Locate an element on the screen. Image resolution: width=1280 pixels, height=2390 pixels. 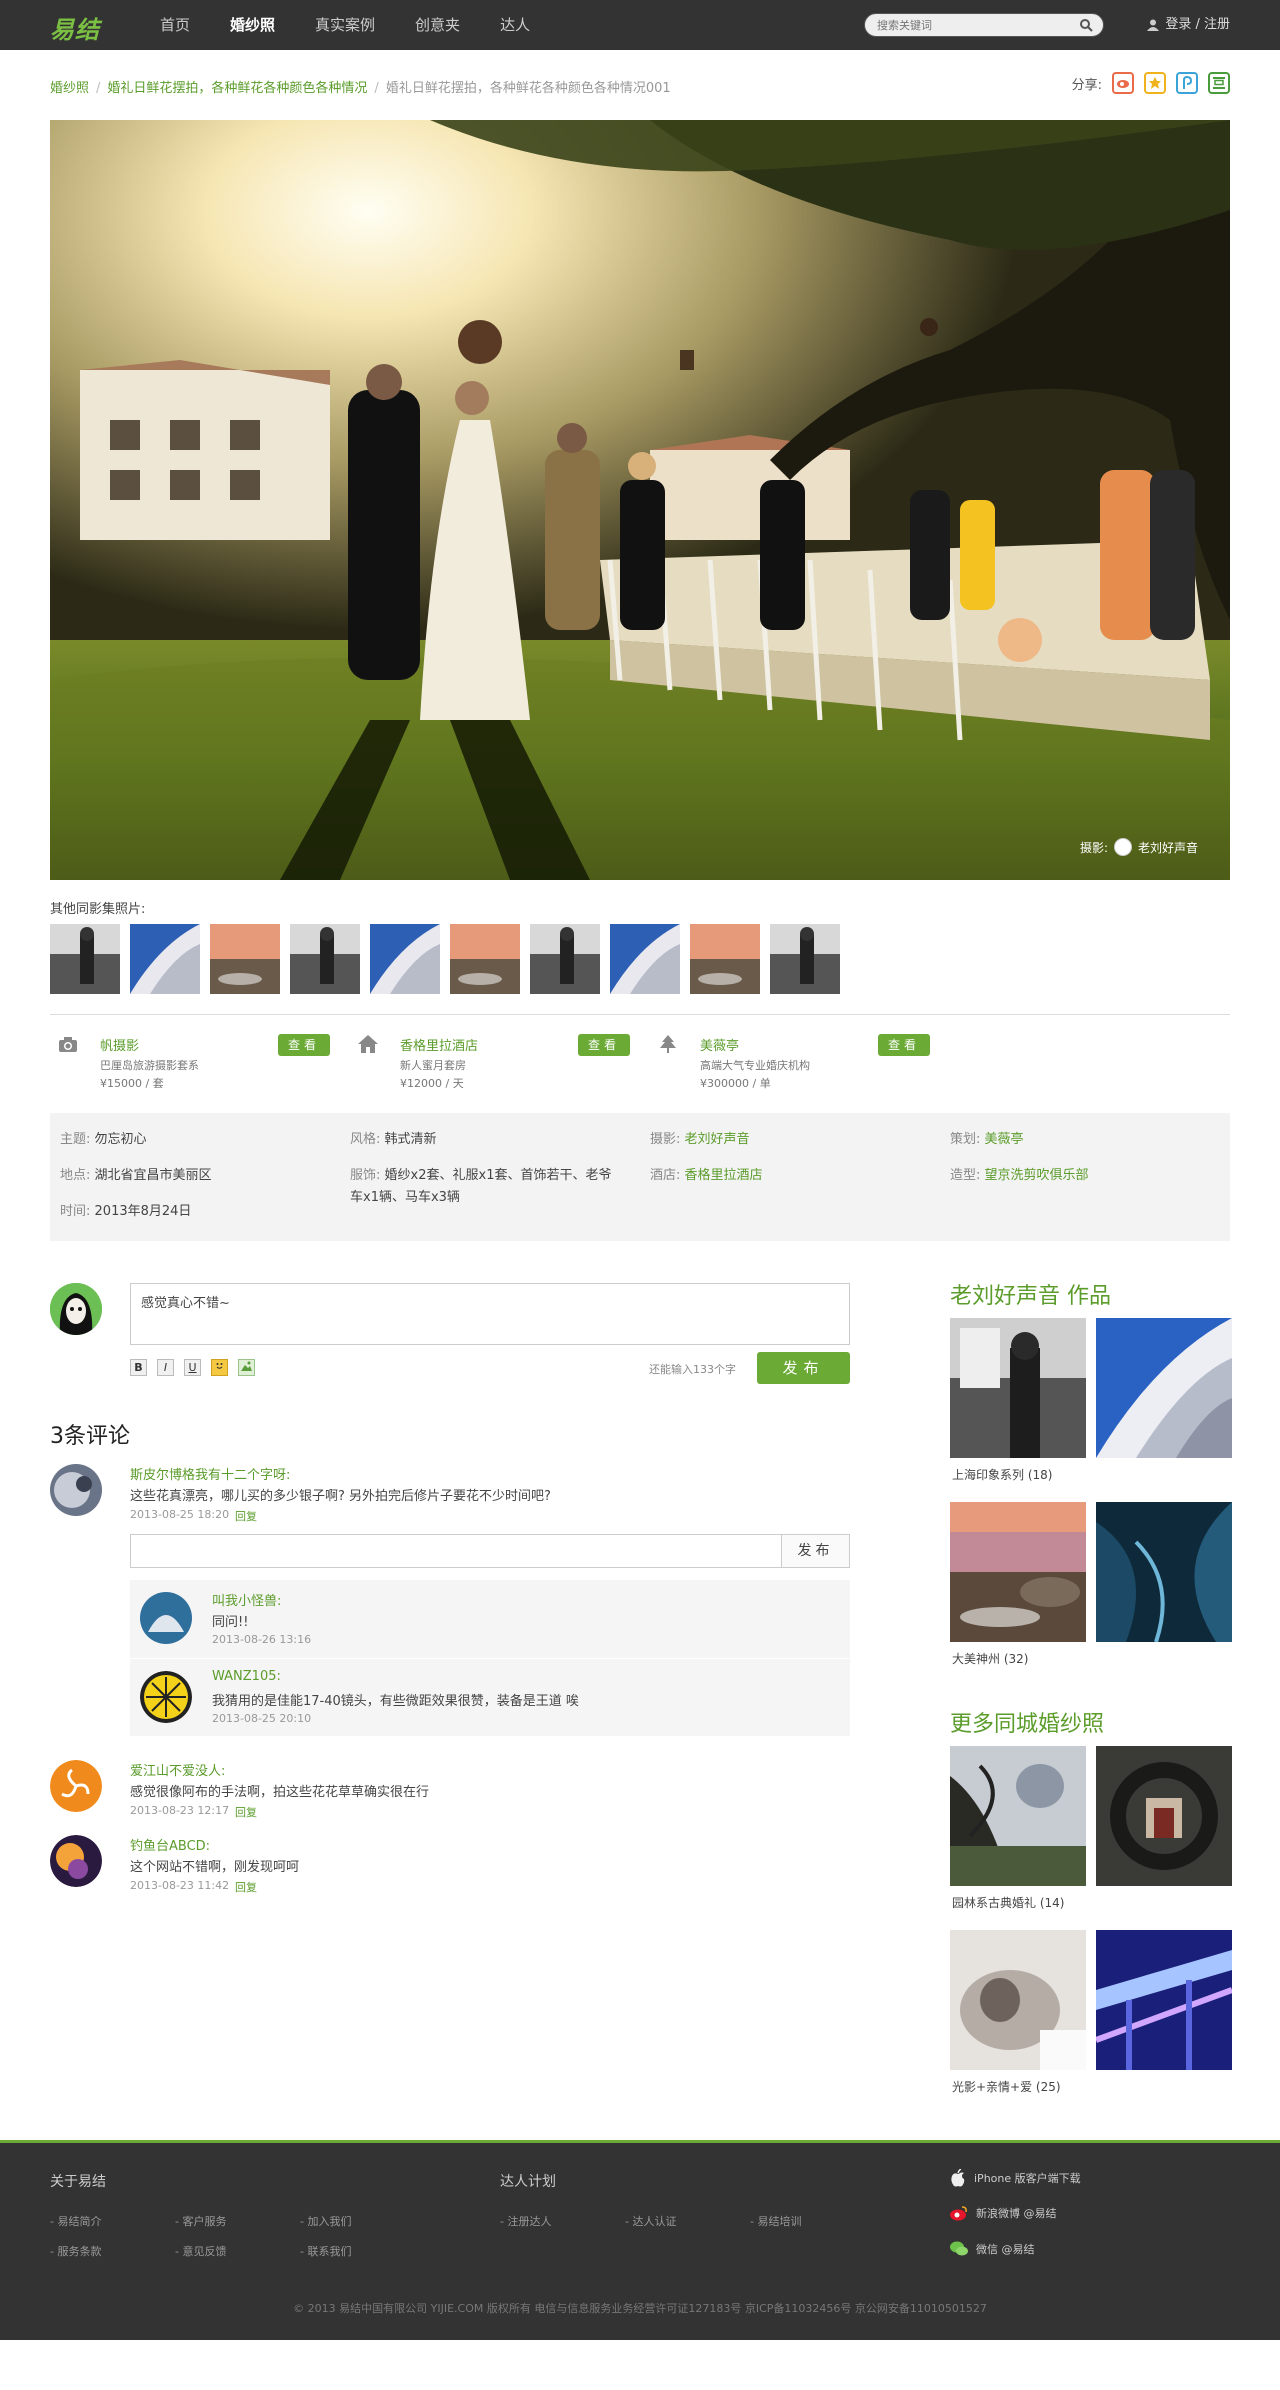
underline-button: U is located at coordinates (192, 1367).